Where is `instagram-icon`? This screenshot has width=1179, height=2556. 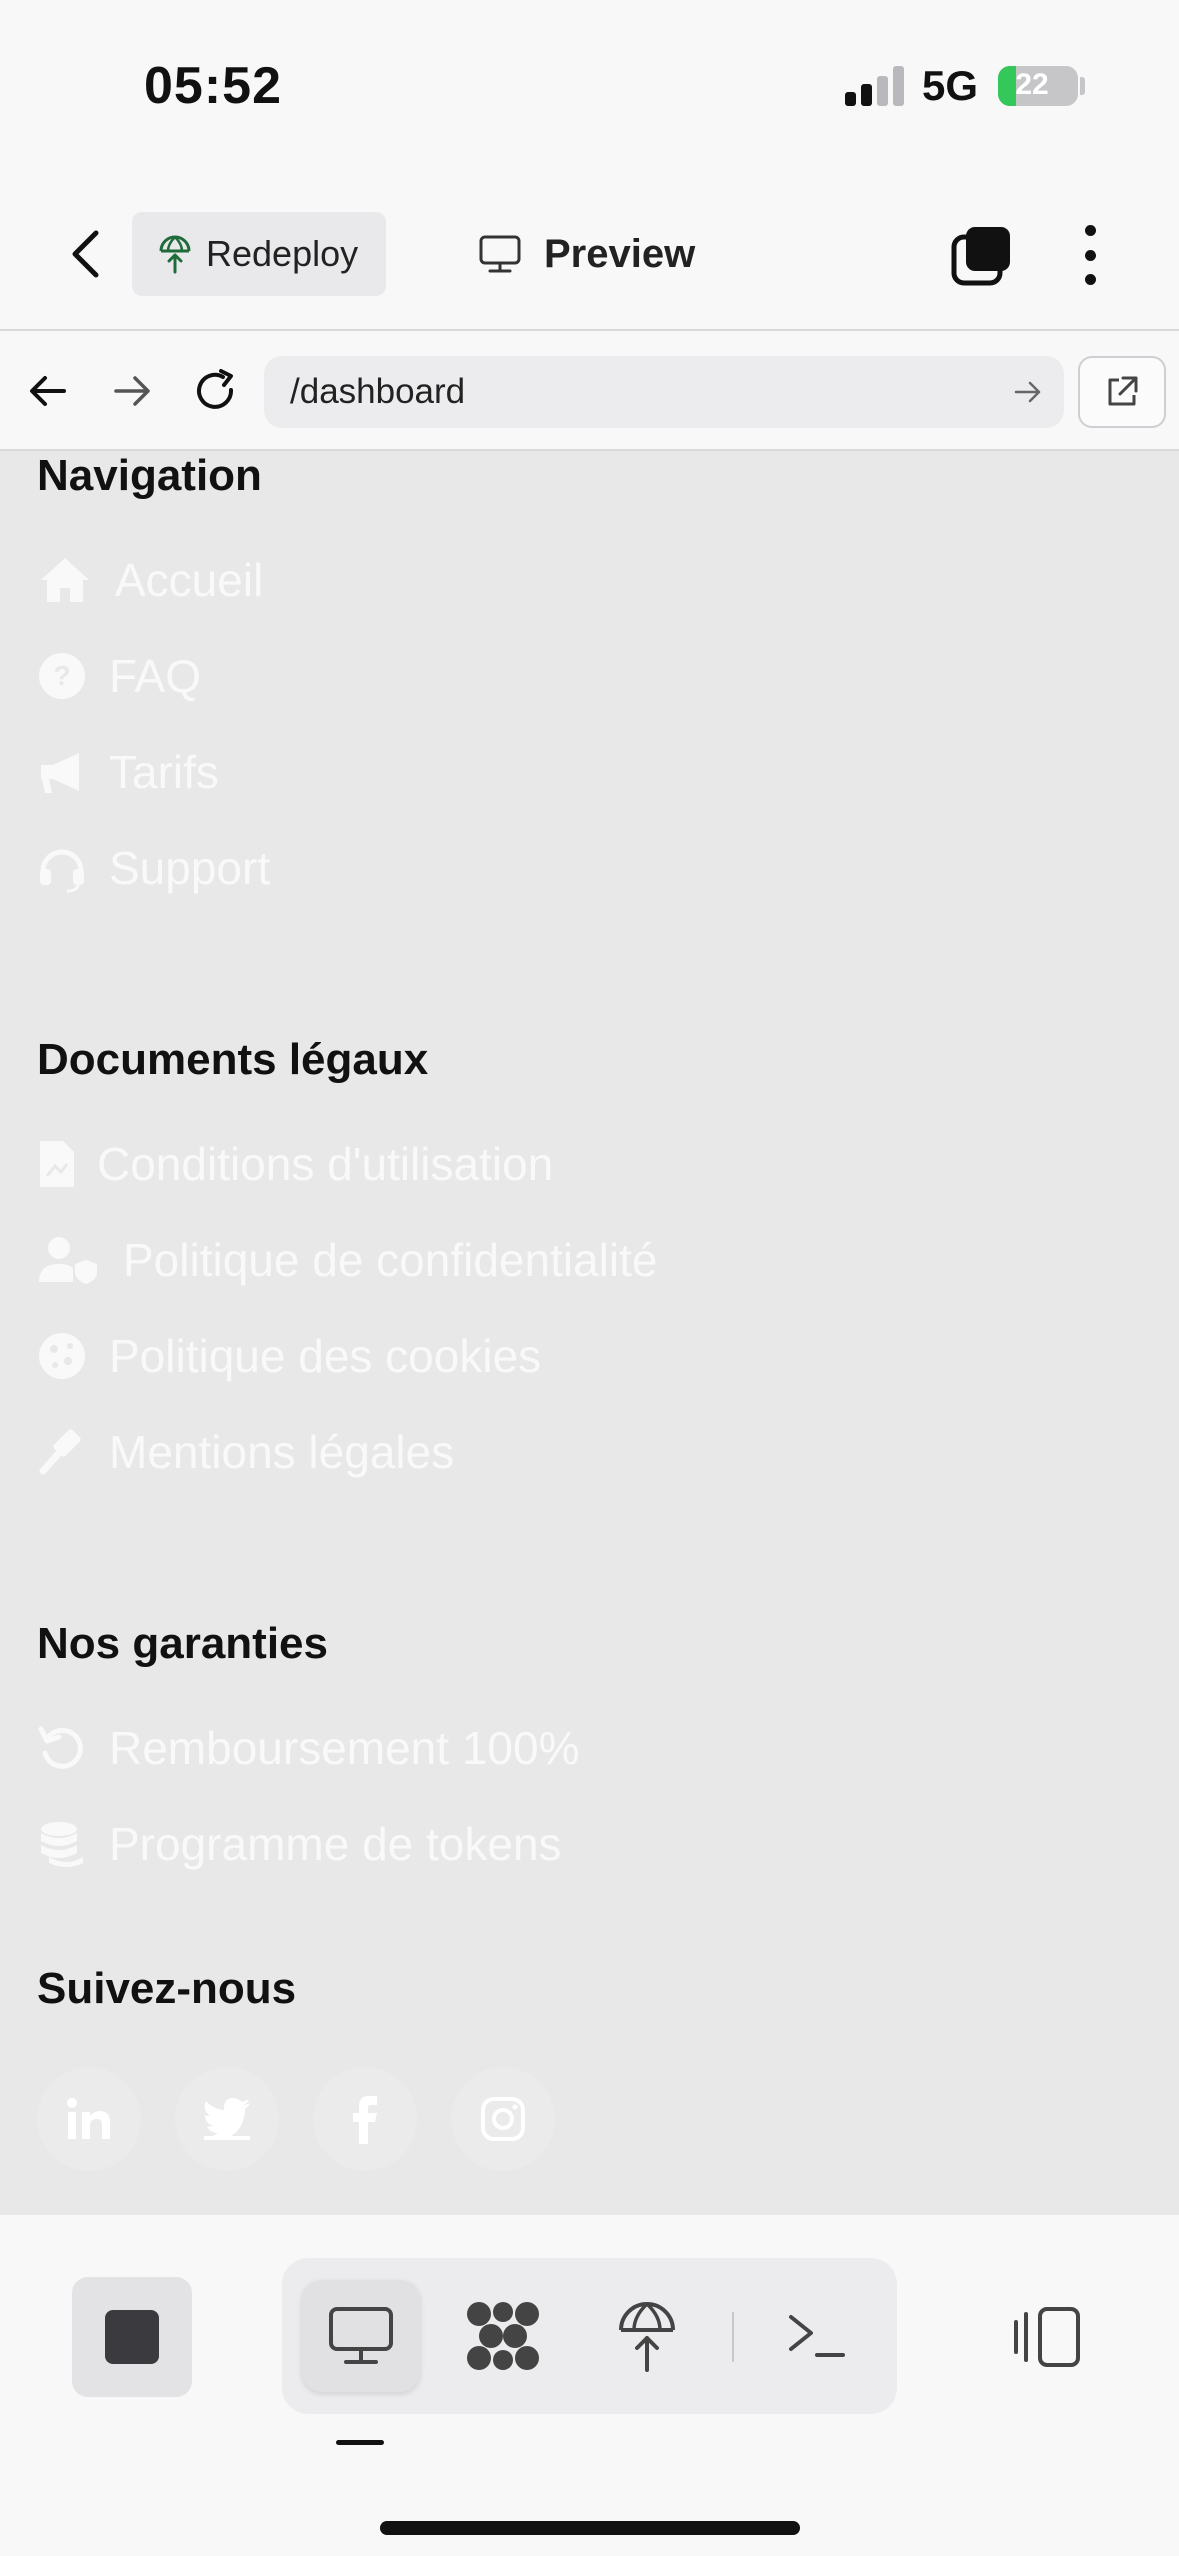
instagram-icon is located at coordinates (503, 2119).